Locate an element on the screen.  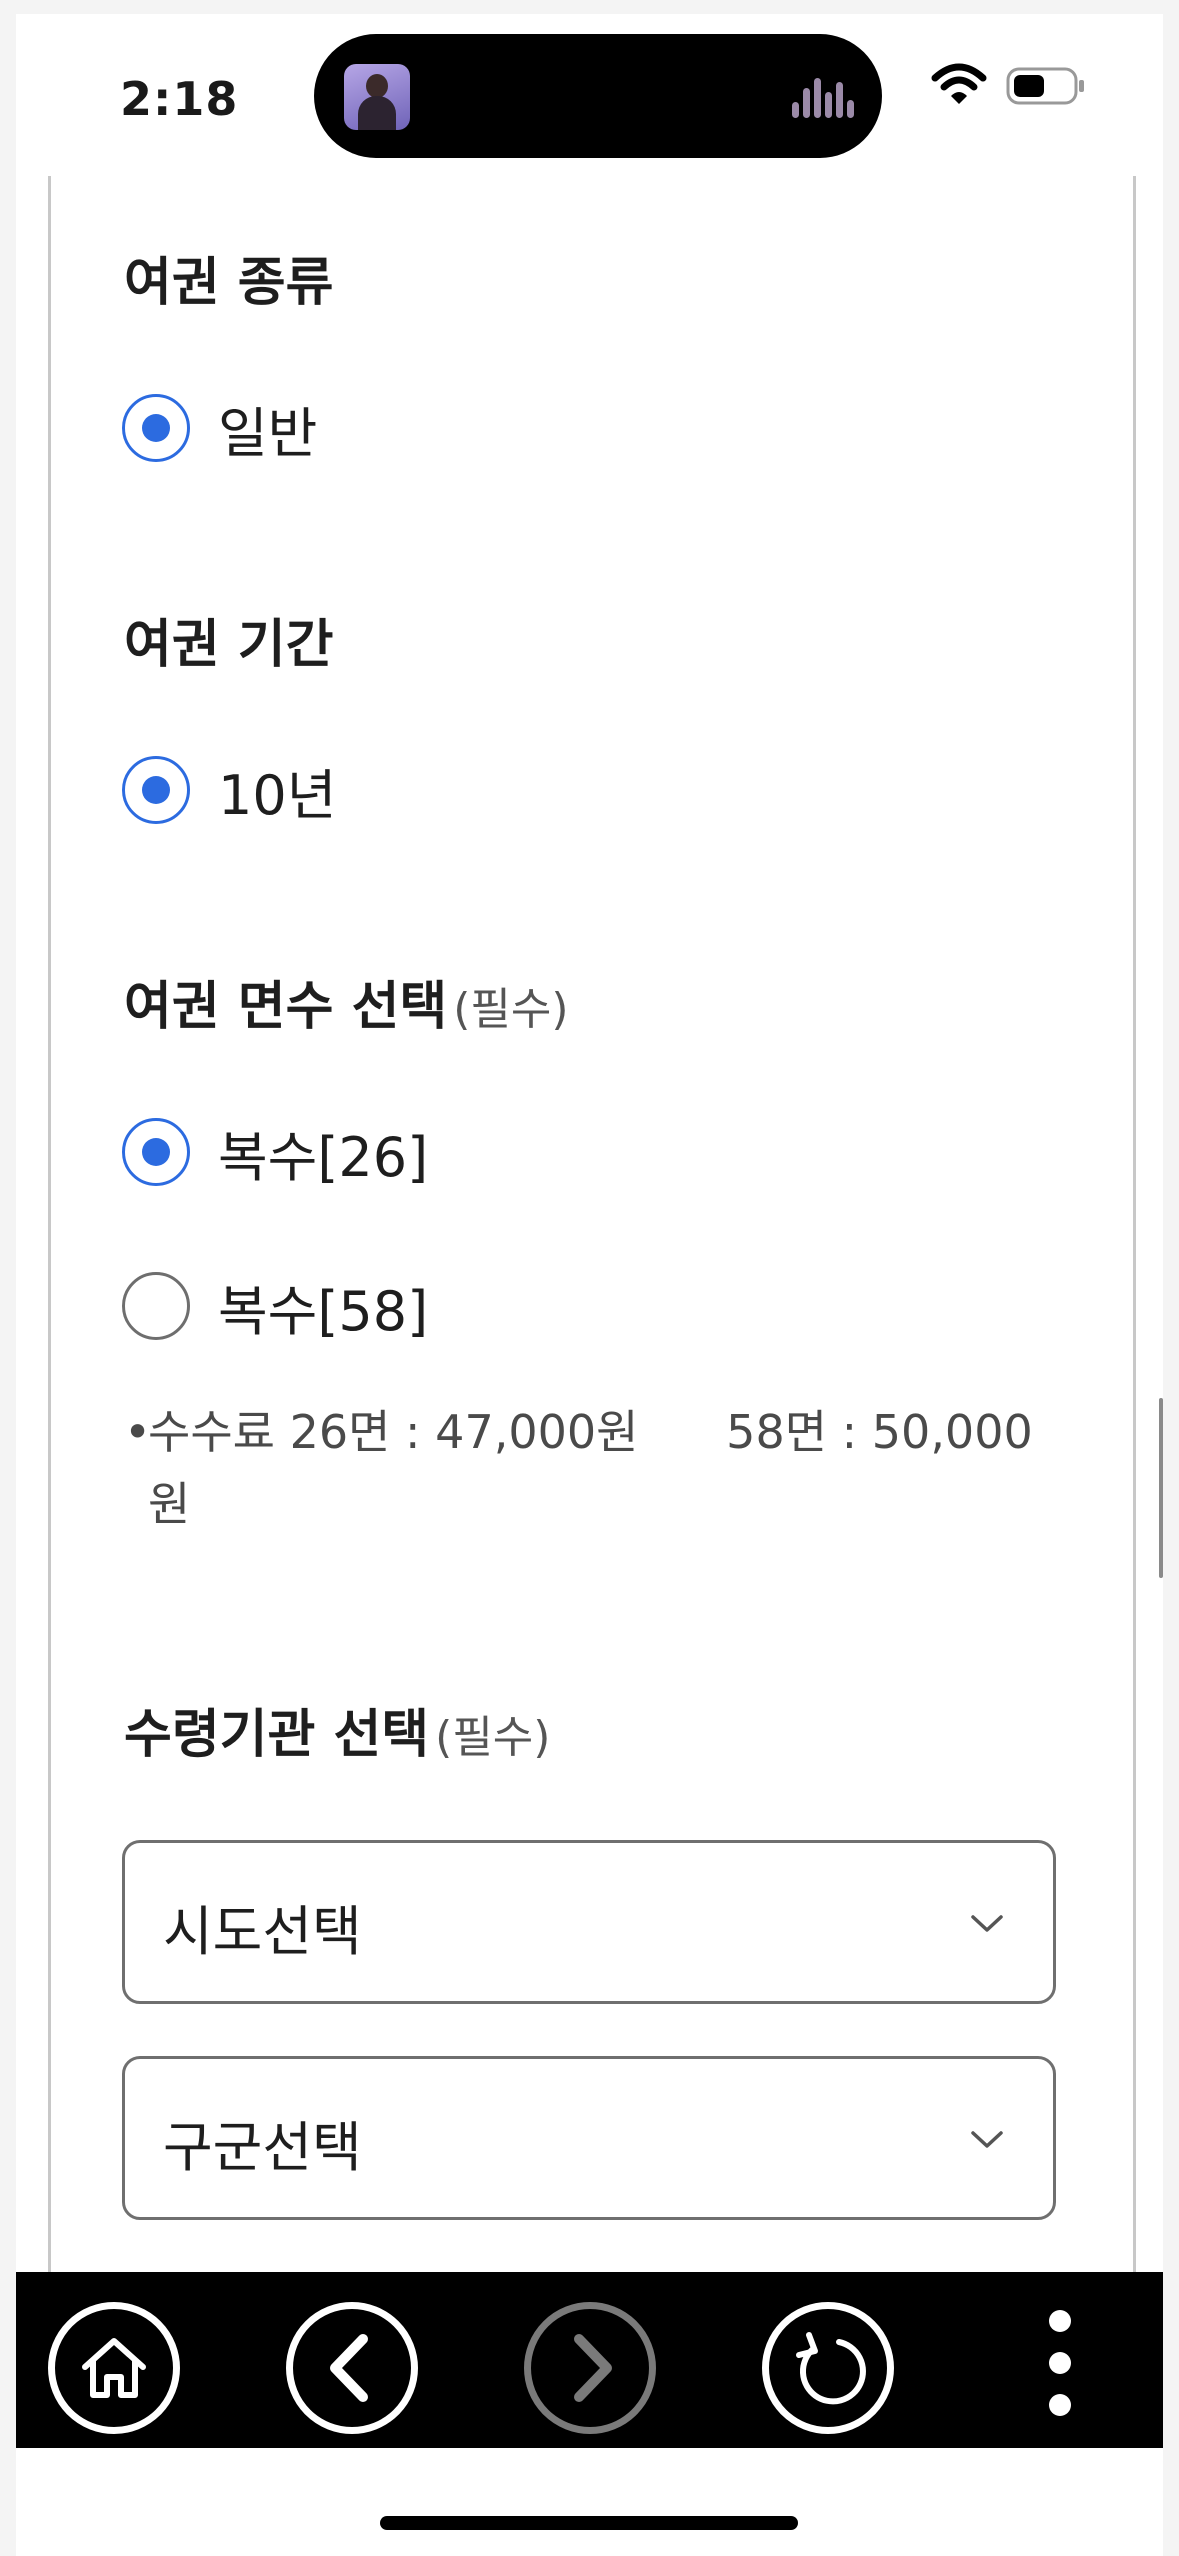
frame-top is located at coordinates (589, 7).